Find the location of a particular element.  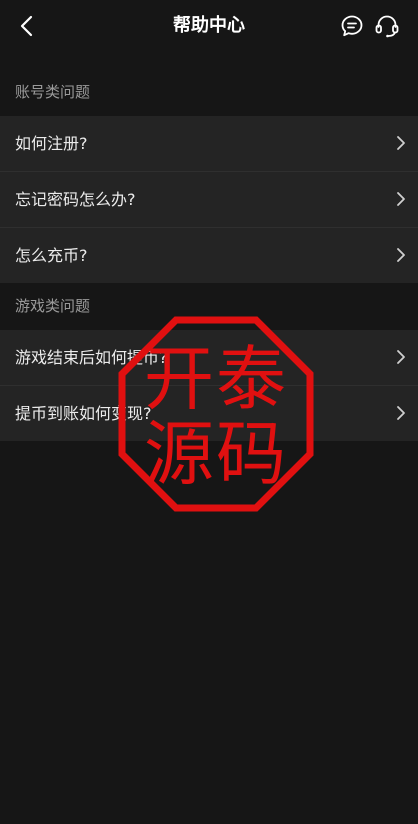

section-title-game: 游戏类问题 is located at coordinates (53, 306).